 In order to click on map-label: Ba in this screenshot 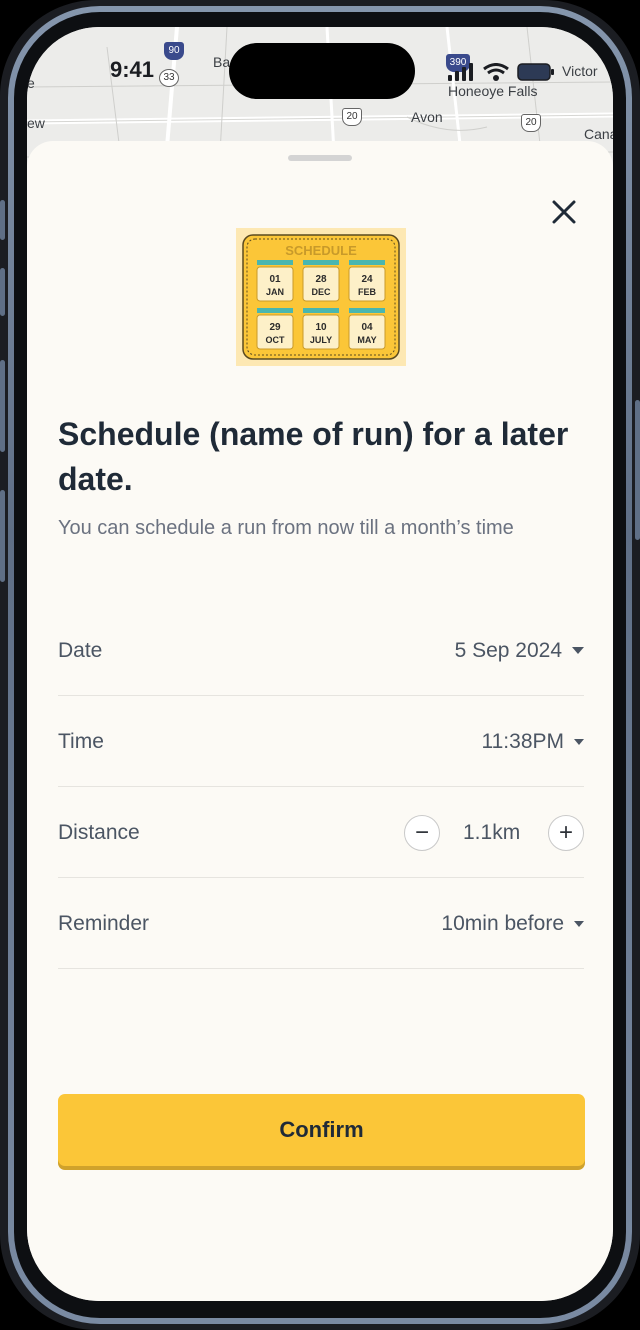, I will do `click(222, 62)`.